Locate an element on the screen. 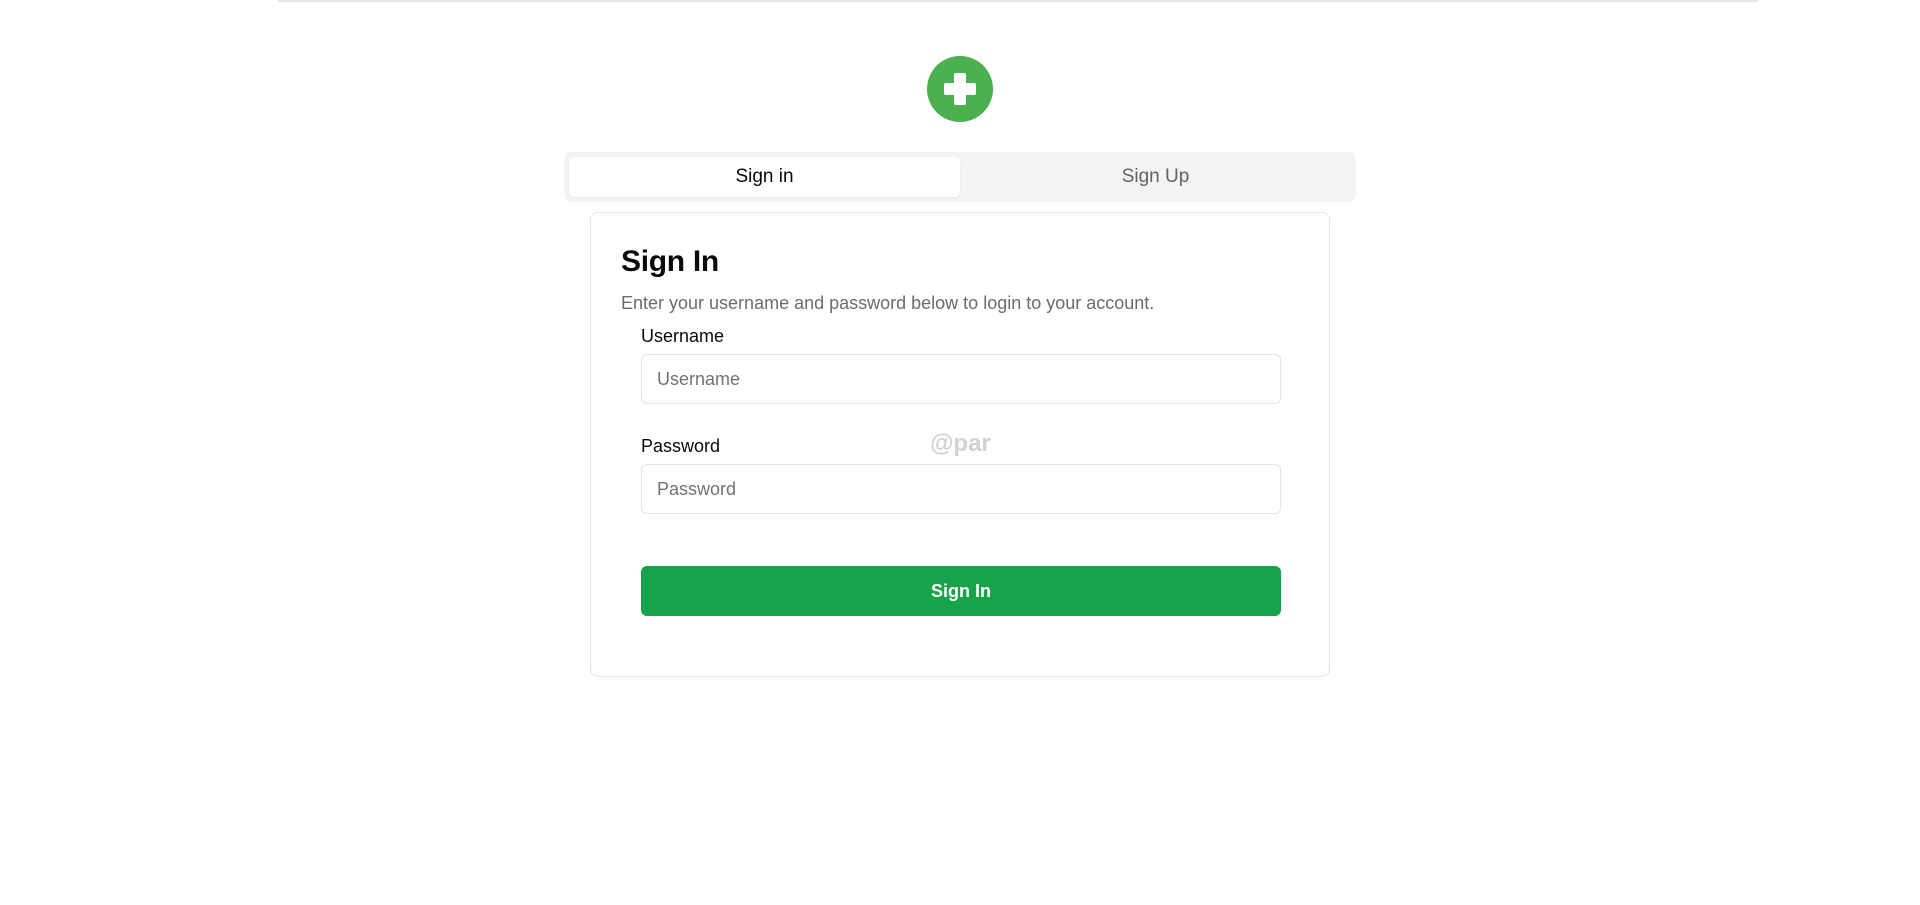  auth-tabs: Sign in Sign Up is located at coordinates (960, 177).